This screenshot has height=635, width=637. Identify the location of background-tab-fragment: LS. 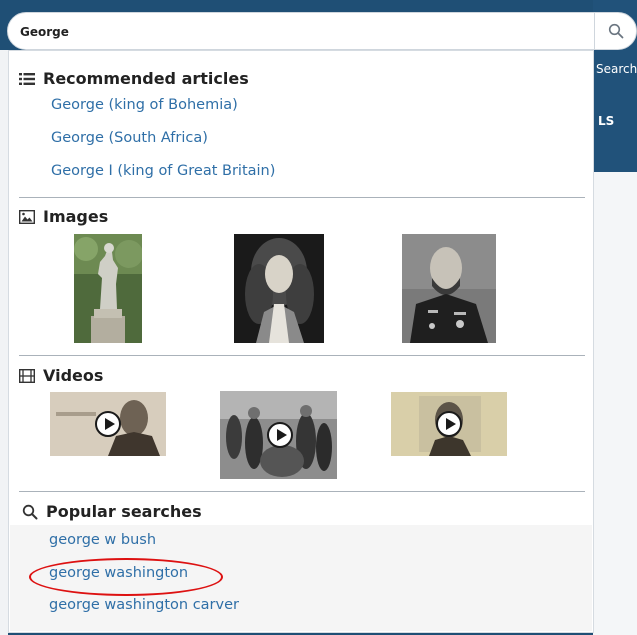
(606, 121).